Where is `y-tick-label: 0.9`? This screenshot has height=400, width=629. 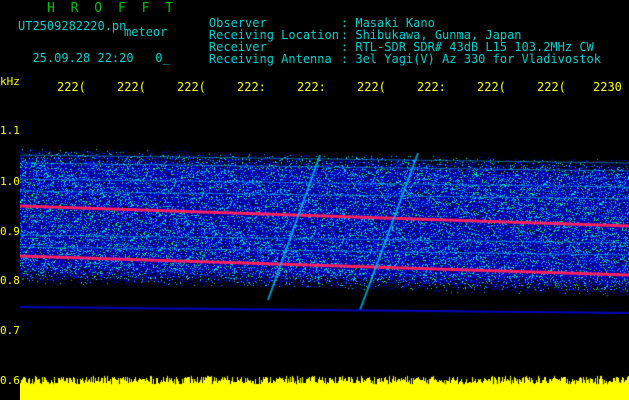 y-tick-label: 0.9 is located at coordinates (10, 231).